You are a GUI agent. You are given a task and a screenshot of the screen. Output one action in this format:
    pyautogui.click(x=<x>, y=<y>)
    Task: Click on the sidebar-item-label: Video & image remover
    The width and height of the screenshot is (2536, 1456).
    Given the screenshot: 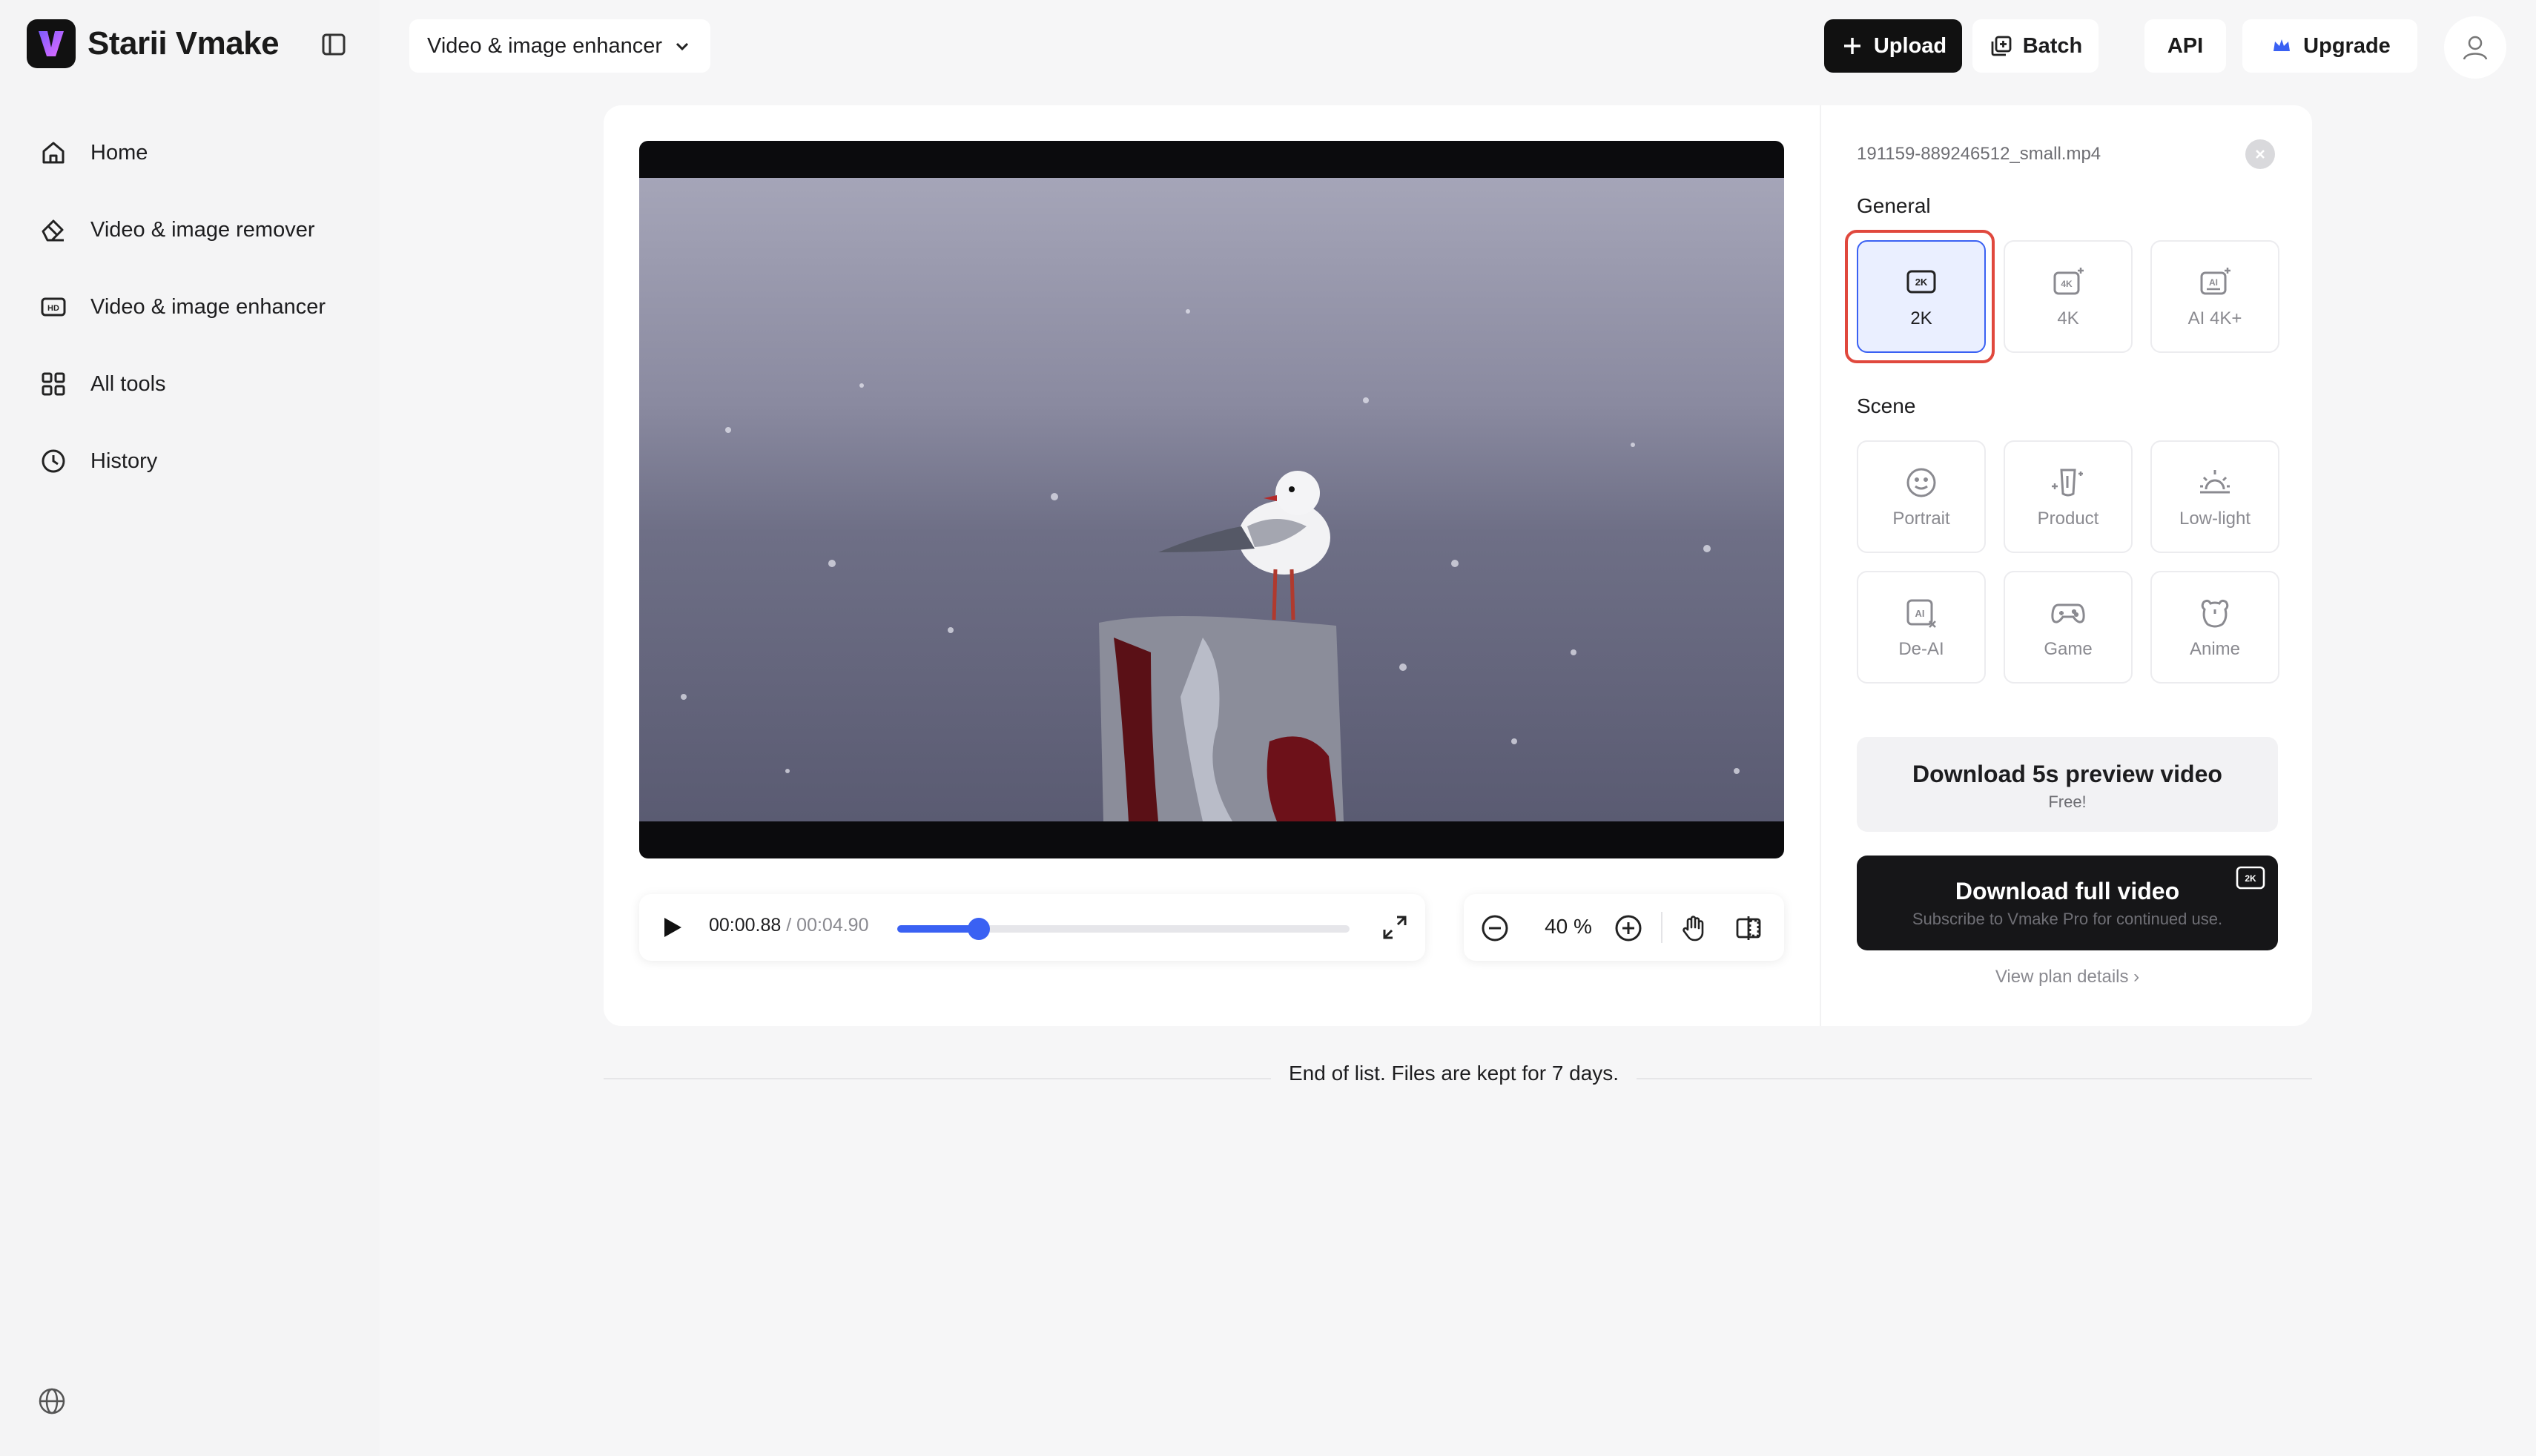 What is the action you would take?
    pyautogui.click(x=202, y=230)
    